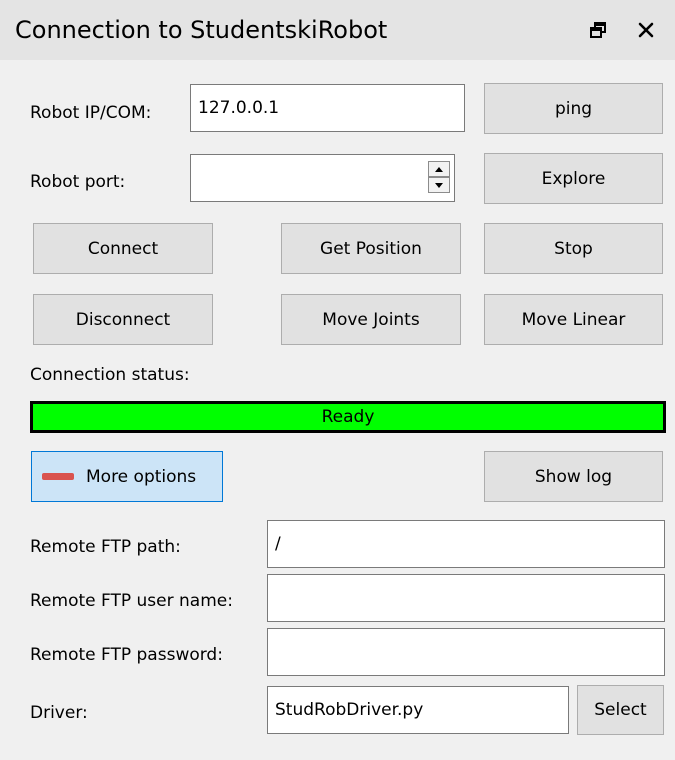 The image size is (675, 760). Describe the element at coordinates (573, 108) in the screenshot. I see `ping-button: ping` at that location.